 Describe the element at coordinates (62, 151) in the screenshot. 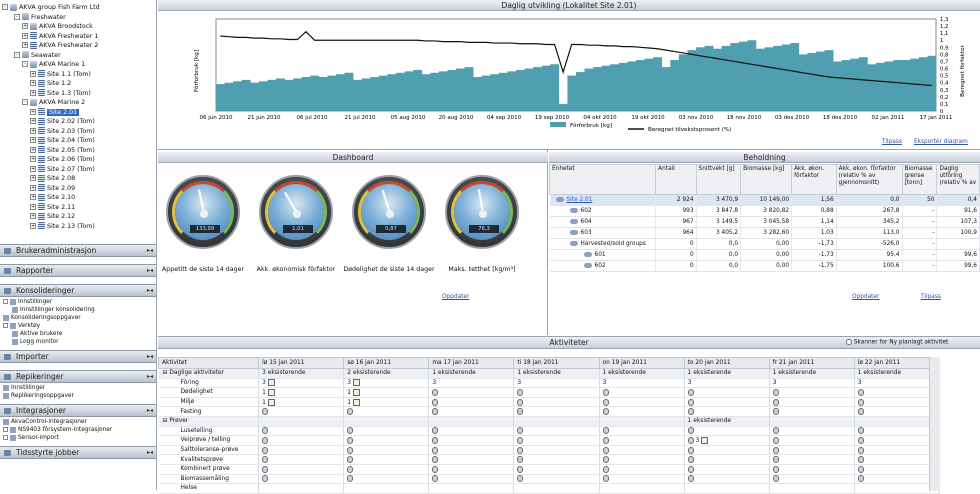

I see `tree-node: + Site 2.05 (Tom)` at that location.